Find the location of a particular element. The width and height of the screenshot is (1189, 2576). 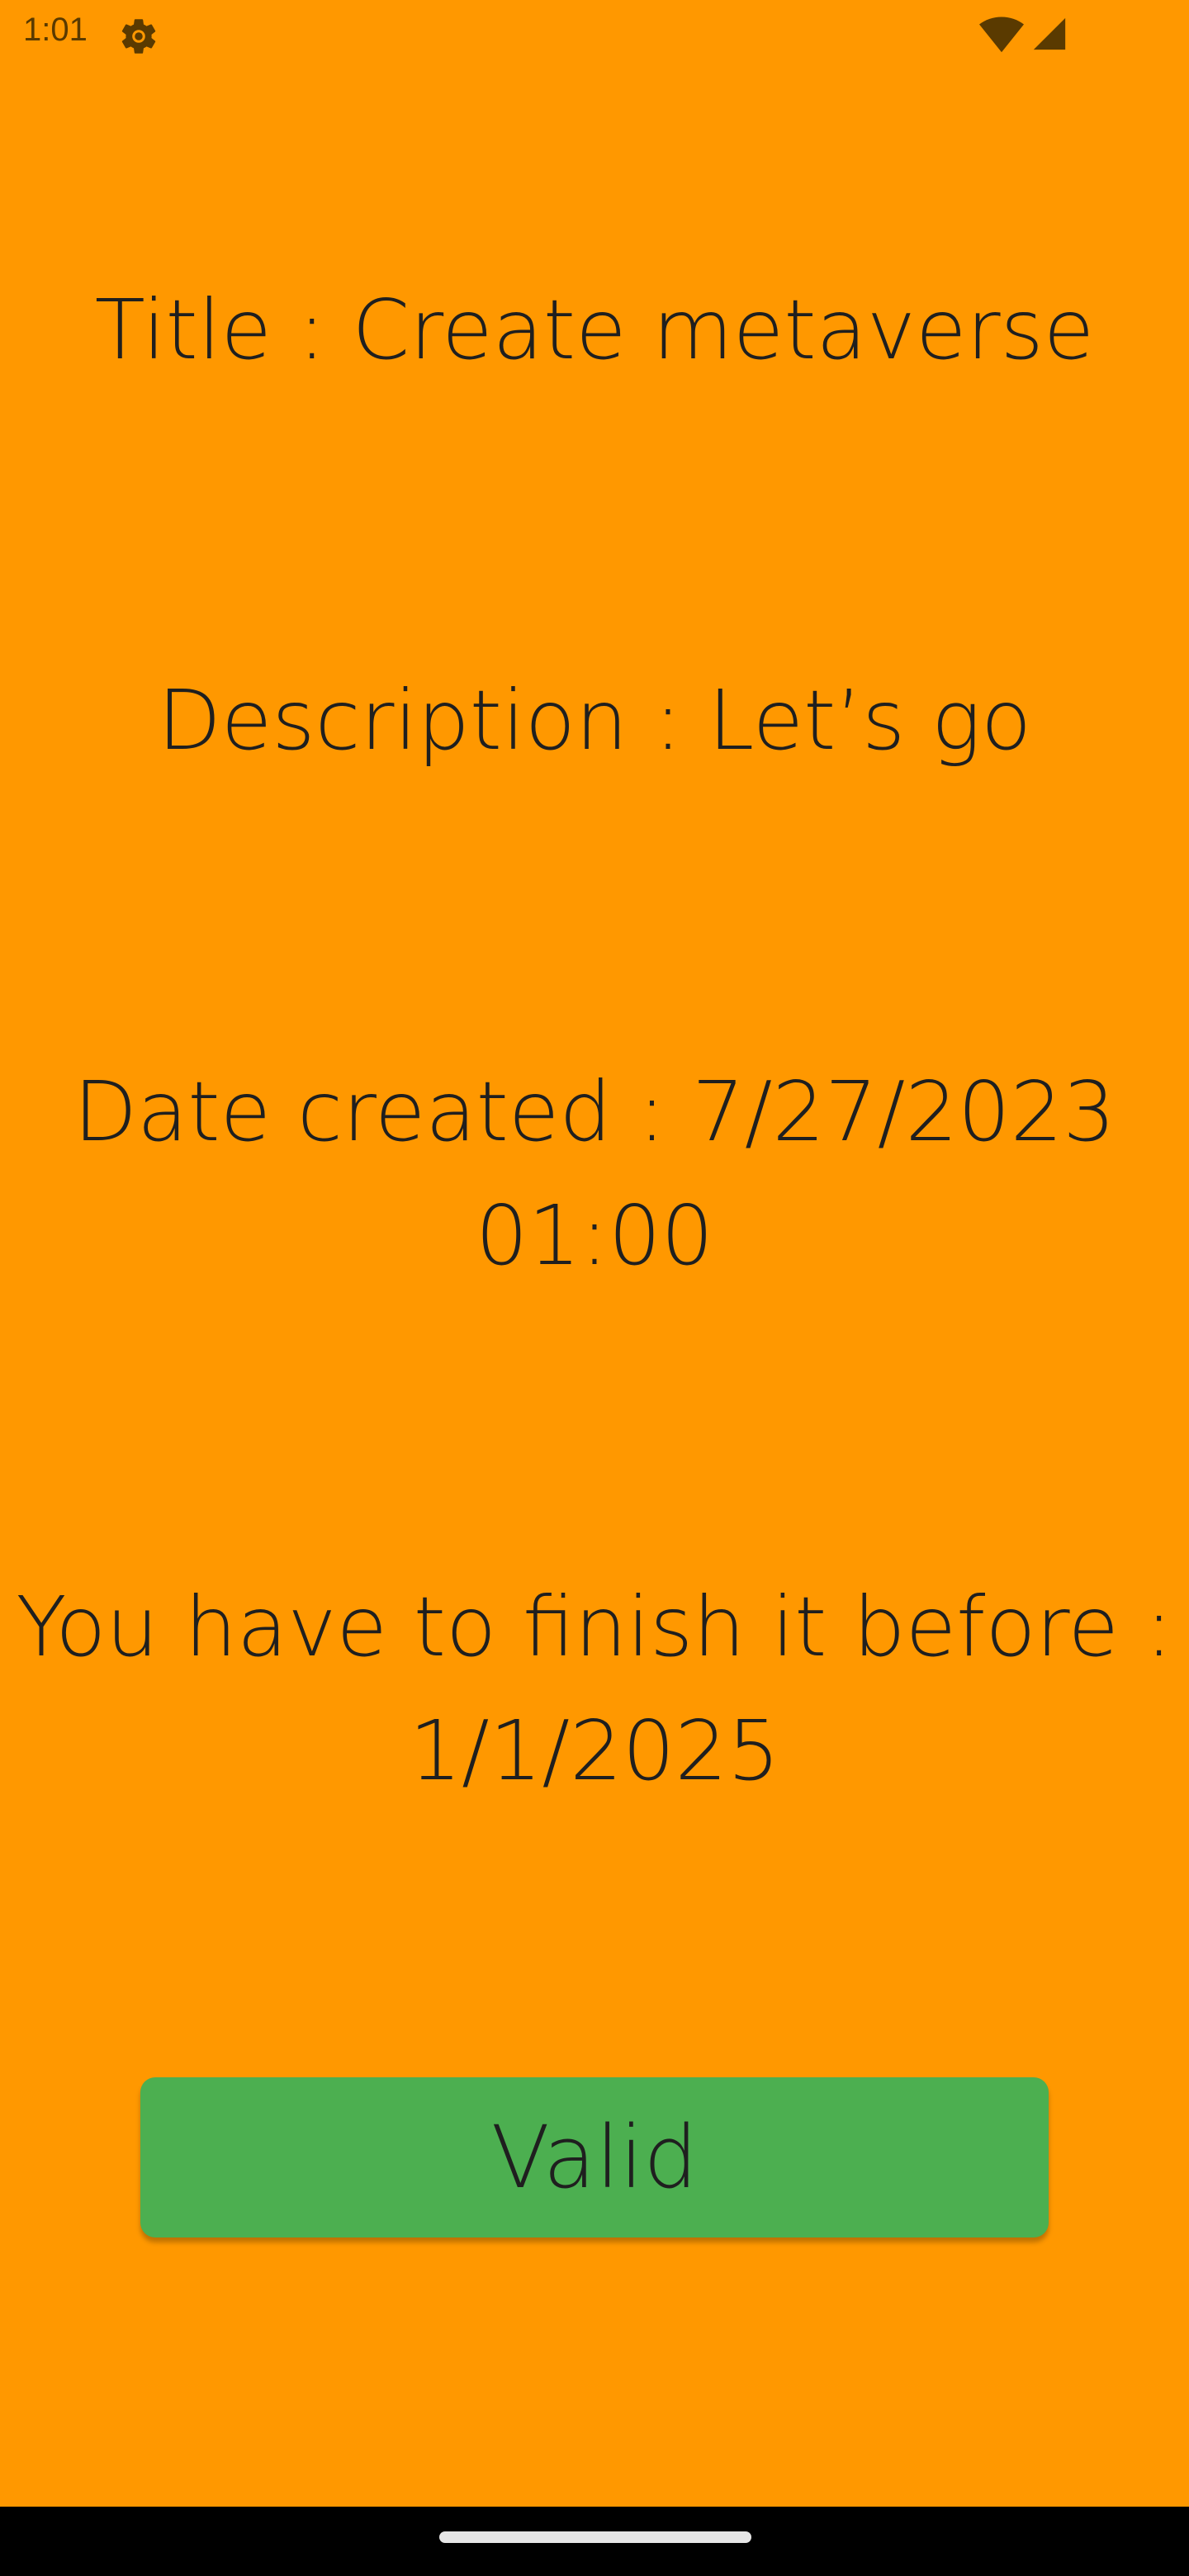

status-bar: 1:01 is located at coordinates (594, 34).